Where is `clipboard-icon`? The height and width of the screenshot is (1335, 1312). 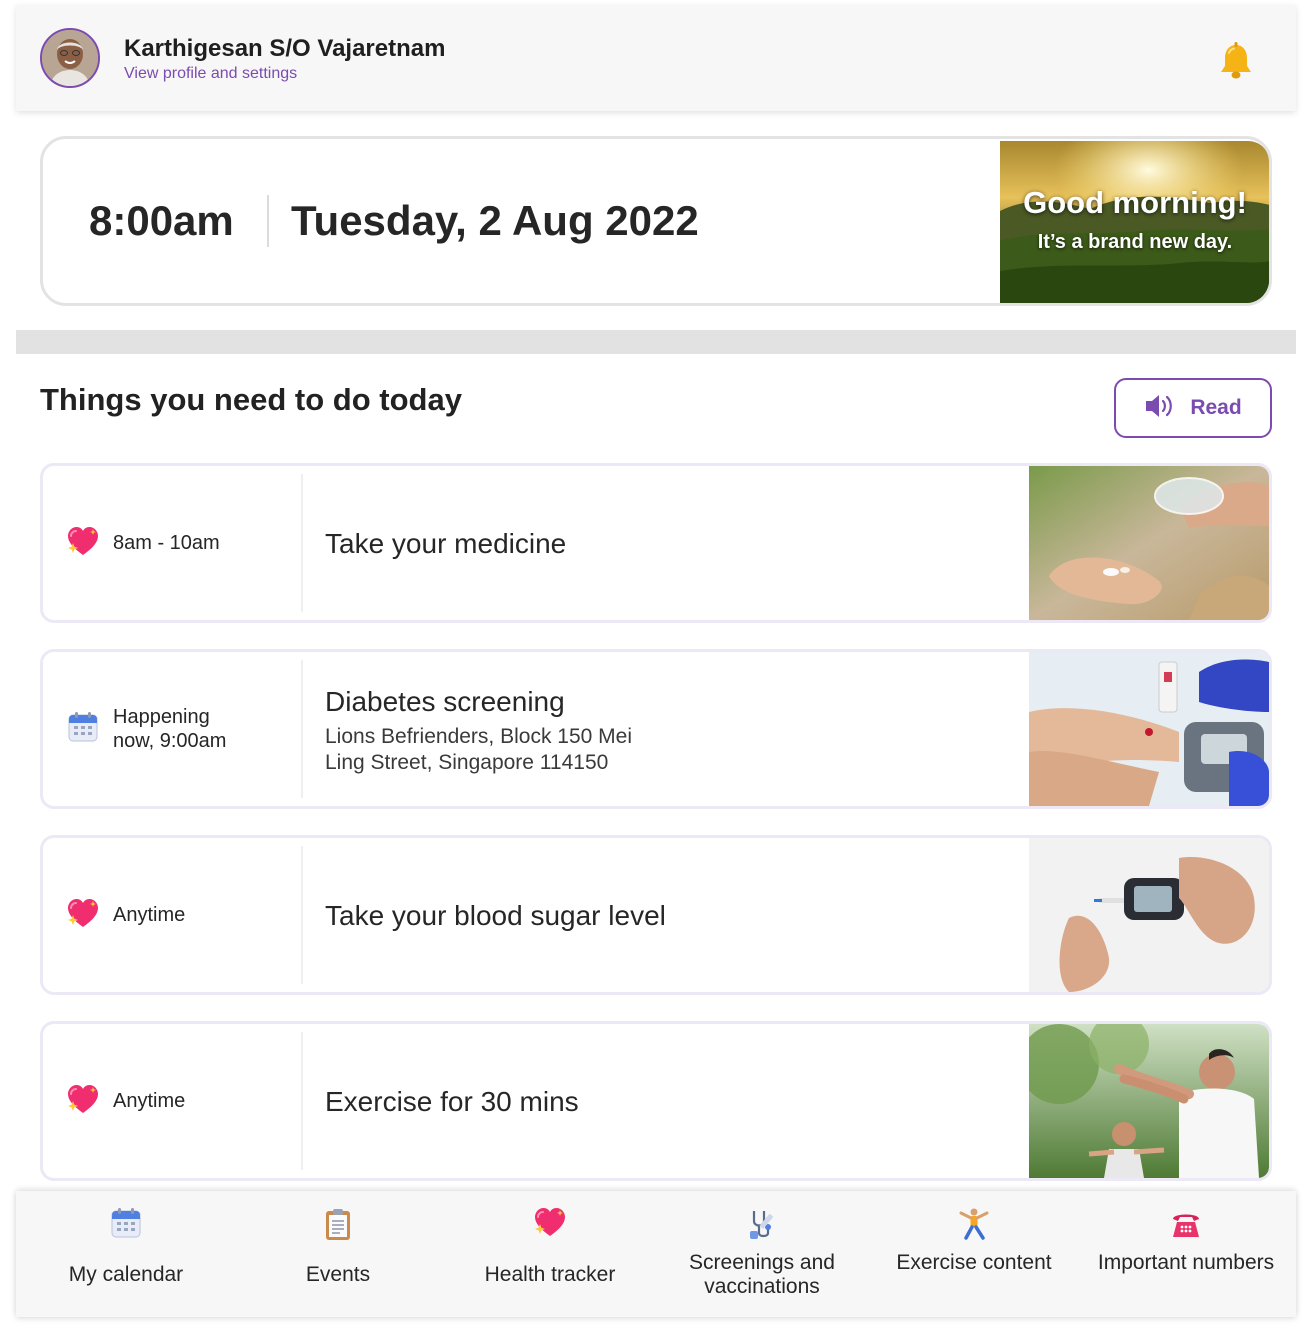 clipboard-icon is located at coordinates (338, 1224).